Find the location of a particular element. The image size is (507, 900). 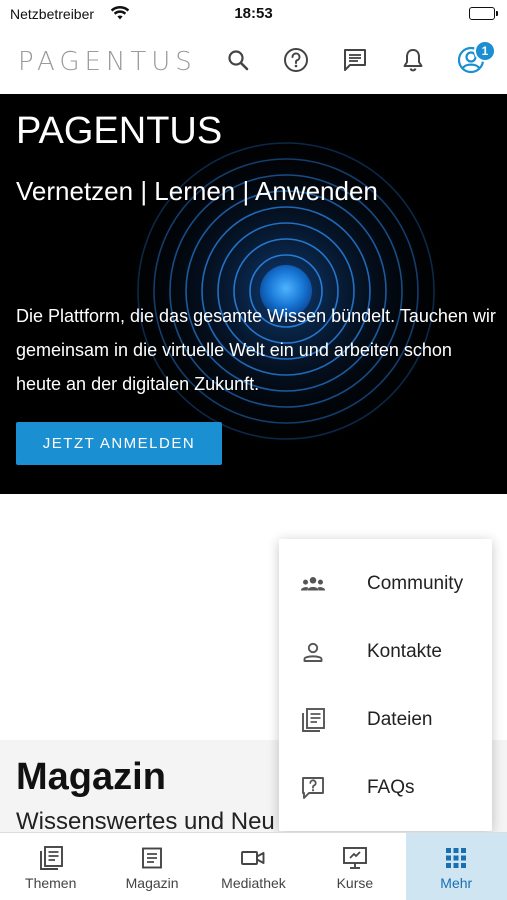

register-button: JETZT ANMELDEN is located at coordinates (119, 443).